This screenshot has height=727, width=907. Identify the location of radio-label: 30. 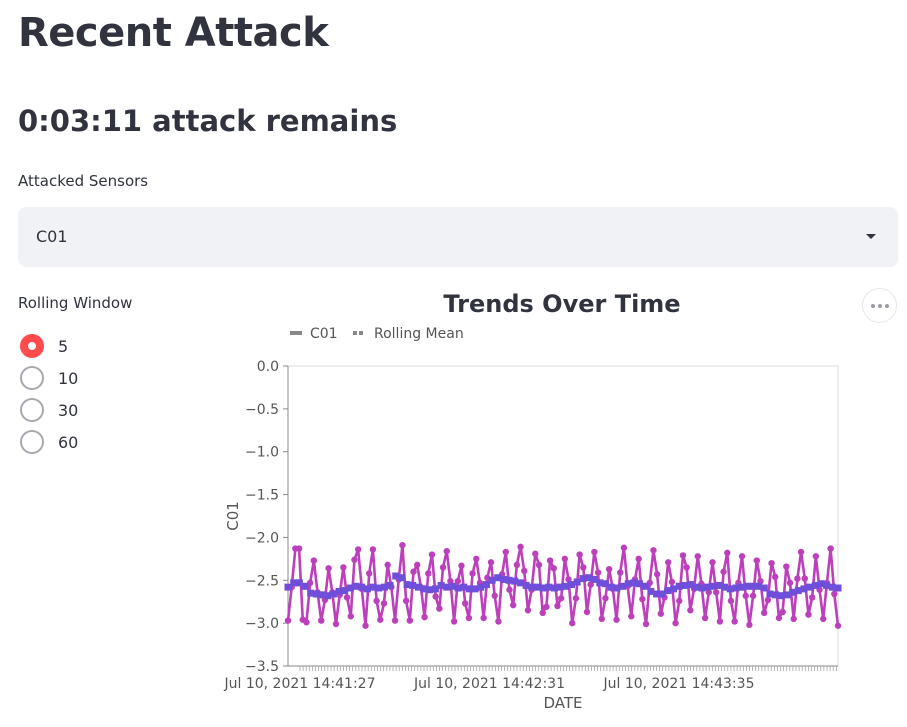
(68, 410).